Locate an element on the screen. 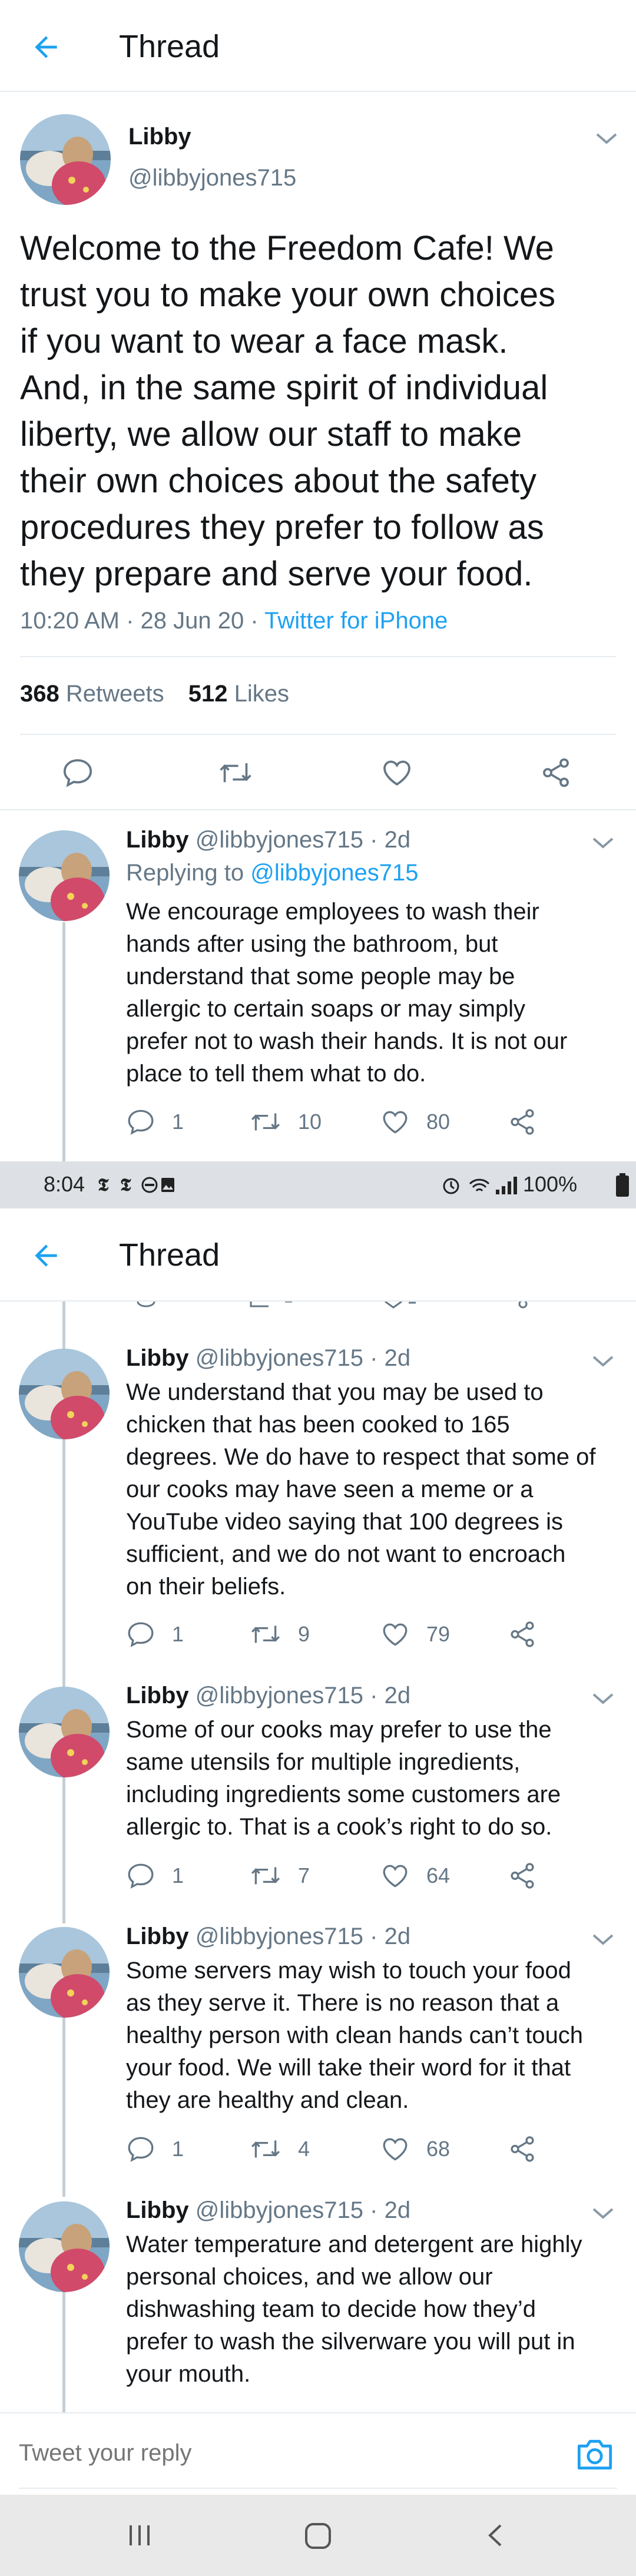  likes-label: Likes is located at coordinates (258, 694).